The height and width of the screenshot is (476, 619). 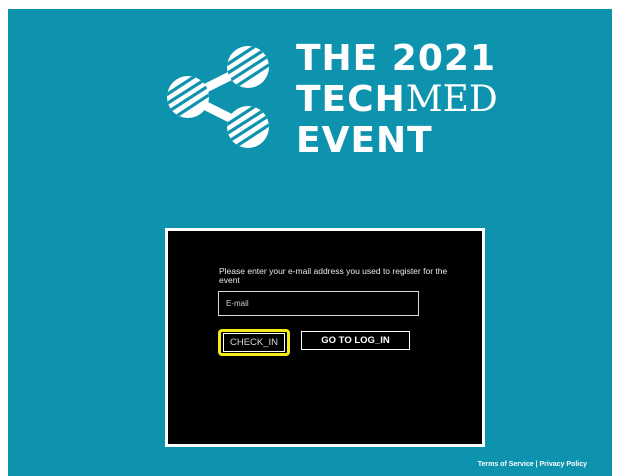 What do you see at coordinates (396, 58) in the screenshot?
I see `title-line-1: THE 2021` at bounding box center [396, 58].